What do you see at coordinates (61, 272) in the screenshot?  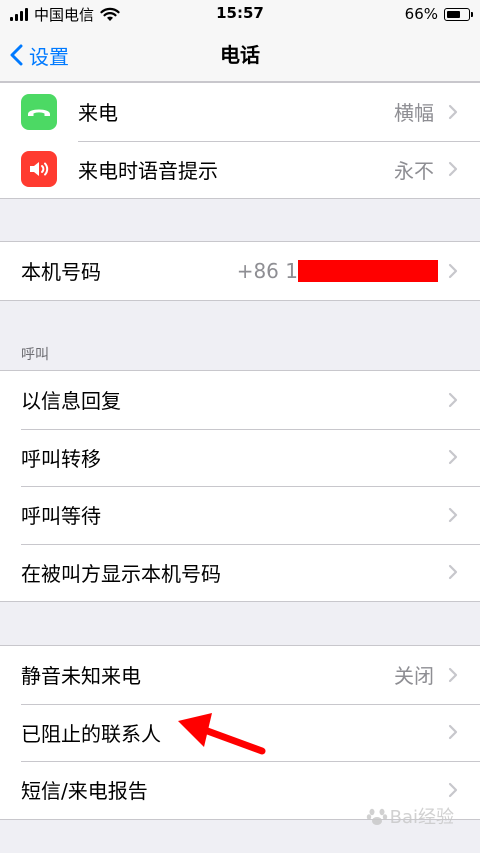 I see `row-label: 本机号码` at bounding box center [61, 272].